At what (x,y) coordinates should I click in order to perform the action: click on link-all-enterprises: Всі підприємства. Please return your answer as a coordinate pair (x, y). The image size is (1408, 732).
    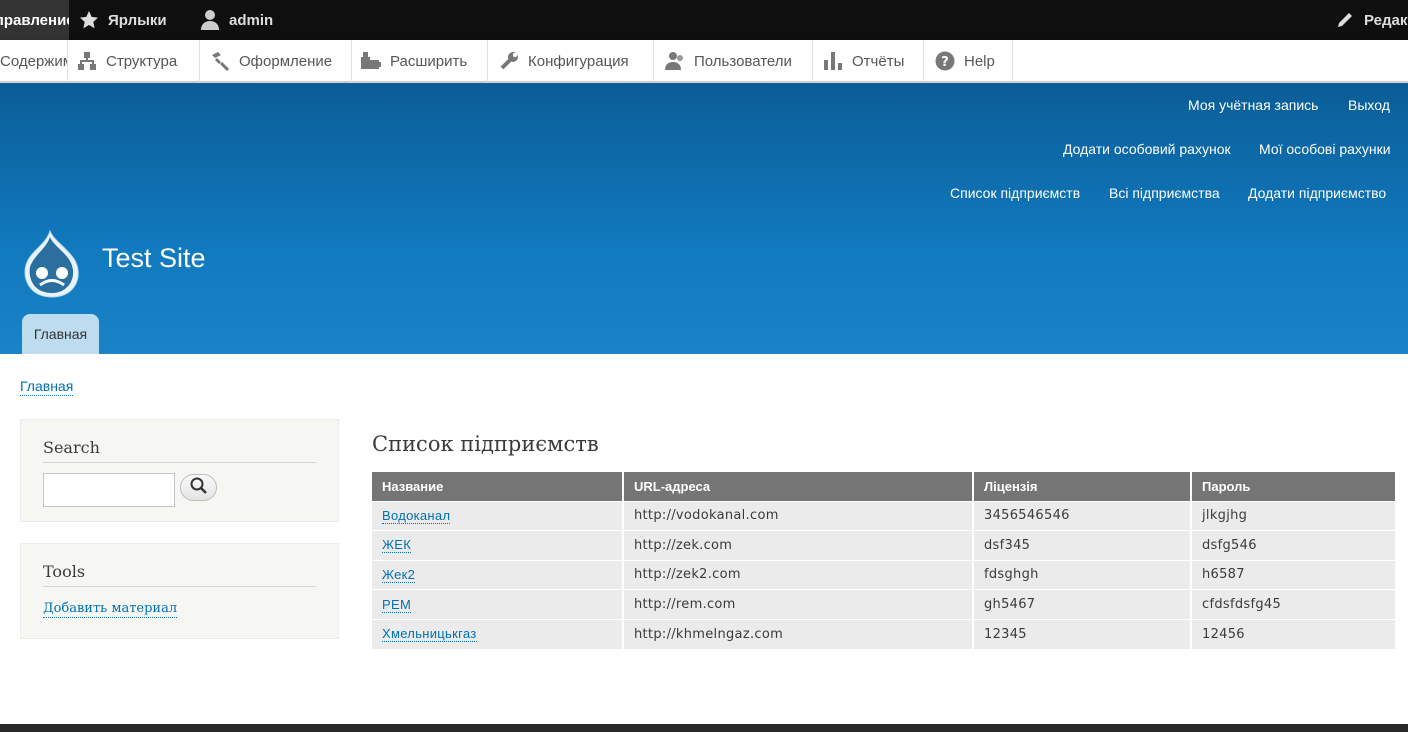
    Looking at the image, I should click on (1164, 193).